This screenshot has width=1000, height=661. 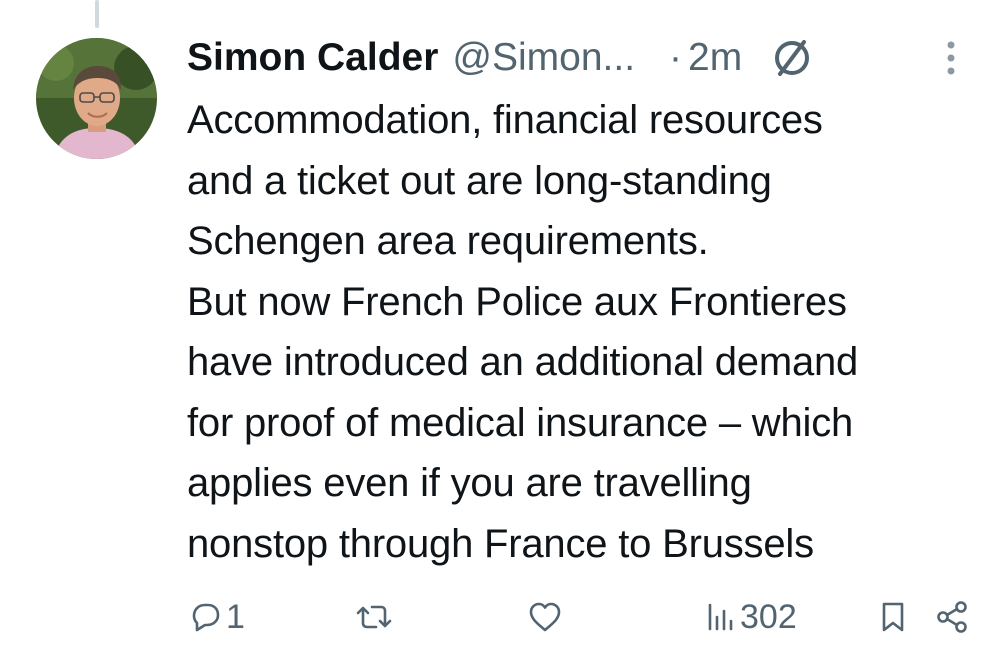 I want to click on tweet-text-line: and a ticket out are long-standing, so click(x=479, y=180).